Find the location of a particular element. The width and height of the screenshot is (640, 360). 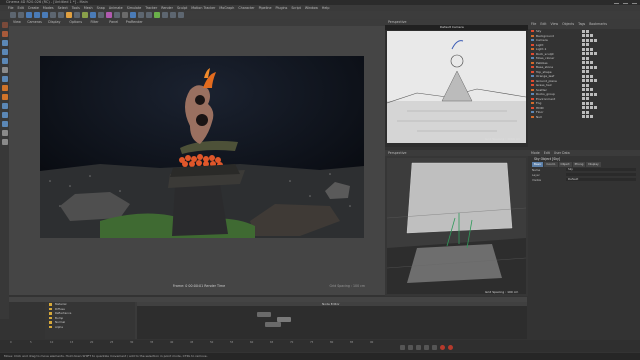

menu-item: Window is located at coordinates (311, 8).